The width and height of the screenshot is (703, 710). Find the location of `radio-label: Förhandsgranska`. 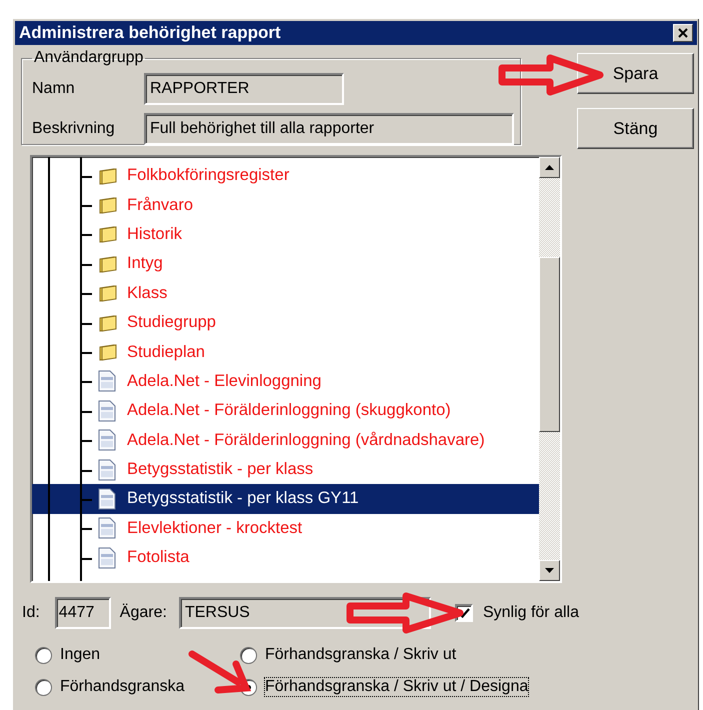

radio-label: Förhandsgranska is located at coordinates (122, 687).